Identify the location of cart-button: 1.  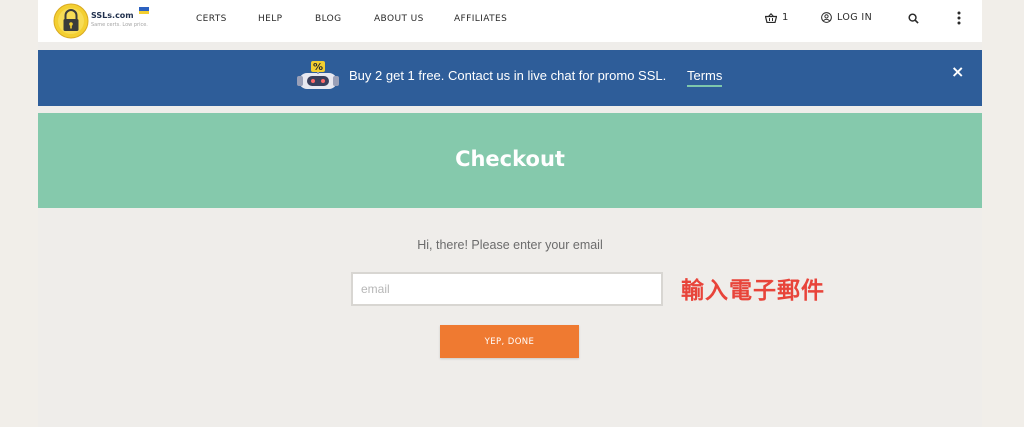
(776, 17).